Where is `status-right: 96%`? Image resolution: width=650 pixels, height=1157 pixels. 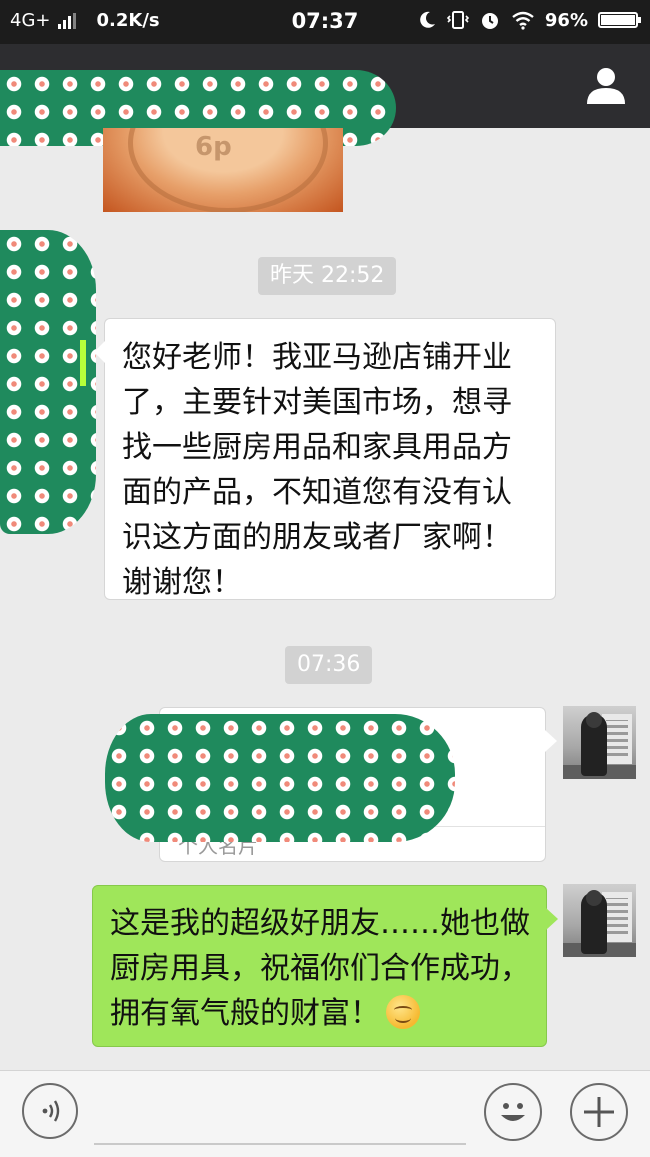
status-right: 96% is located at coordinates (529, 20).